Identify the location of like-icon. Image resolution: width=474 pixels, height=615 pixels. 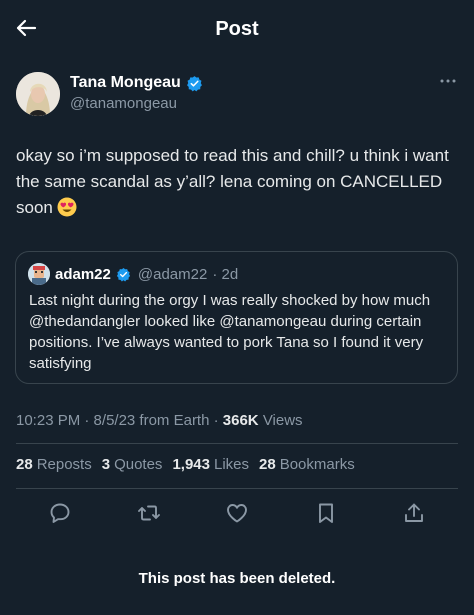
(237, 513).